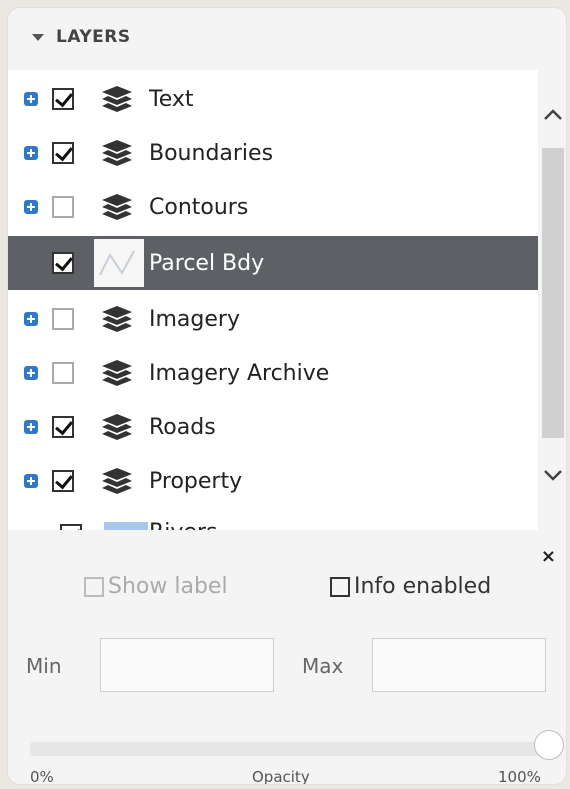 This screenshot has height=789, width=570. I want to click on max-input, so click(459, 665).